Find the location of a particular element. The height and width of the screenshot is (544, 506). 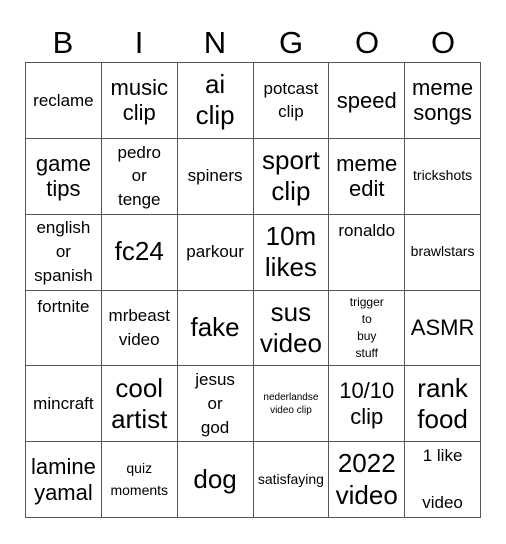

bingo-cell-label: english or spanish is located at coordinates (63, 251).